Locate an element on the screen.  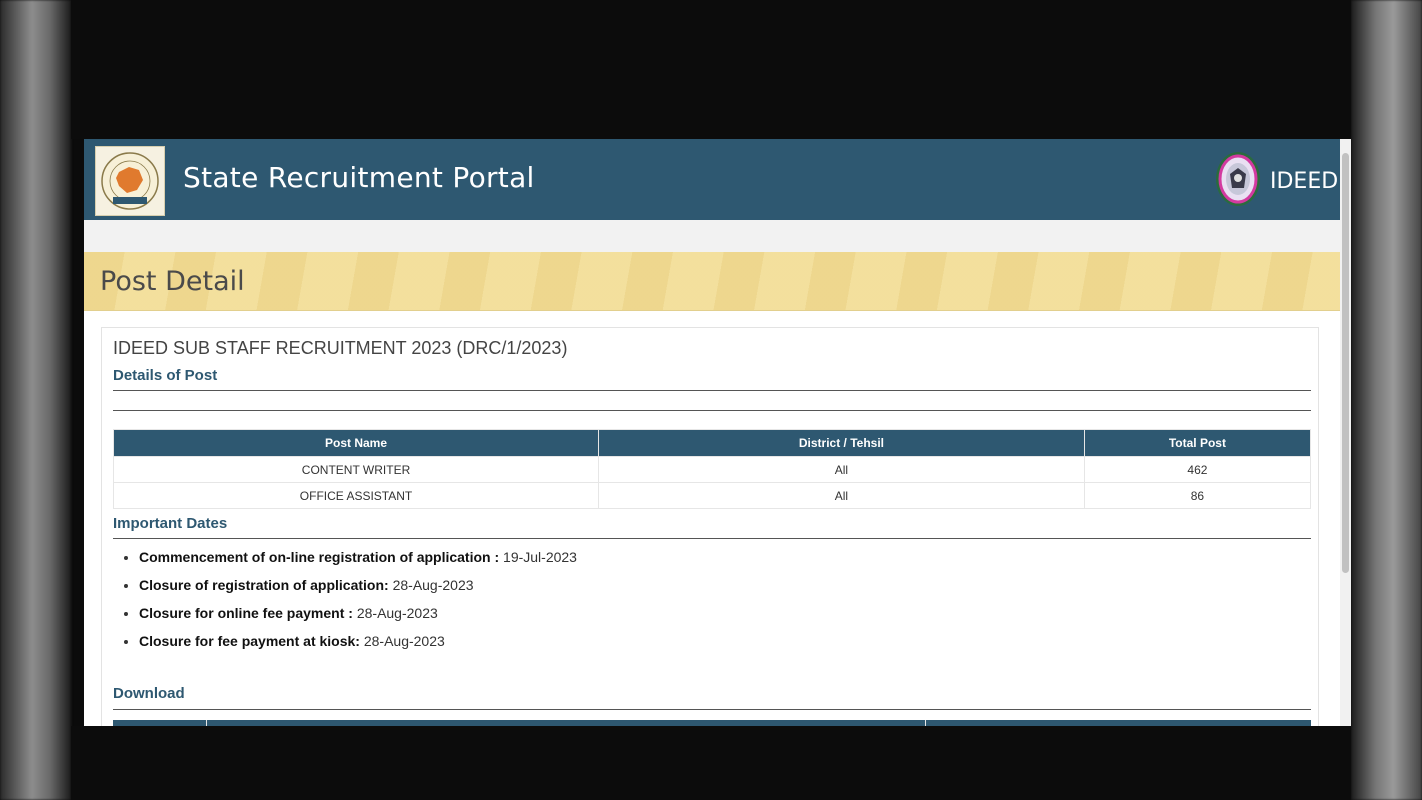
column-header: Post Name is located at coordinates (356, 443).